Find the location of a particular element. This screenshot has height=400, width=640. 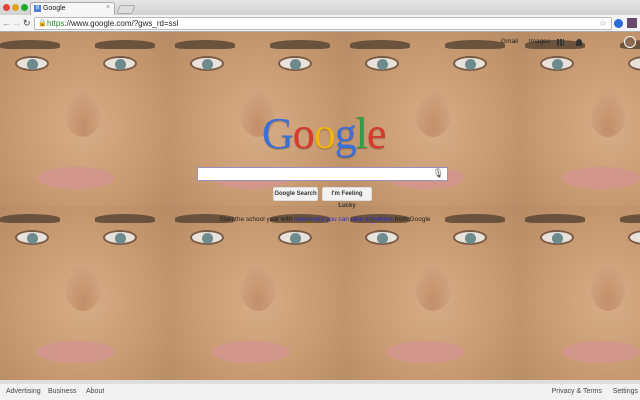

images-link: Images is located at coordinates (539, 41).